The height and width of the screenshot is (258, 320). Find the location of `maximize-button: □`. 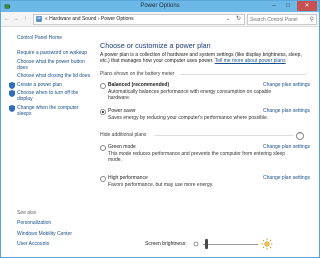

maximize-button: □ is located at coordinates (288, 6).